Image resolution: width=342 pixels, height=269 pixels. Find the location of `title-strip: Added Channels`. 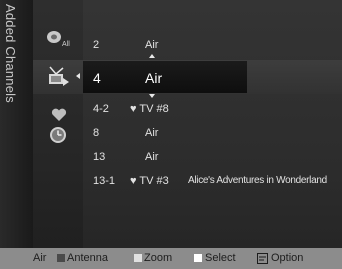

title-strip: Added Channels is located at coordinates (16, 124).